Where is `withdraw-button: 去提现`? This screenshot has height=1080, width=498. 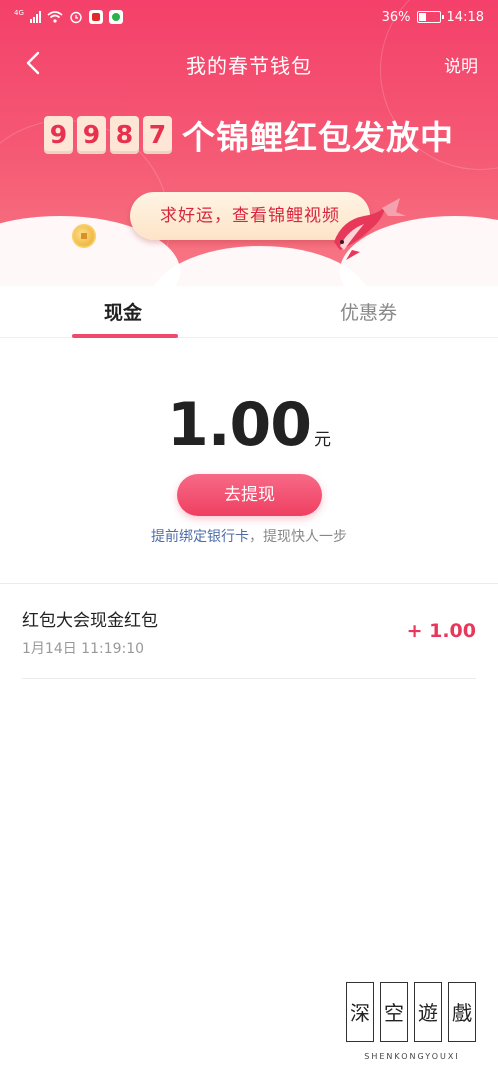
withdraw-button: 去提现 is located at coordinates (249, 495).